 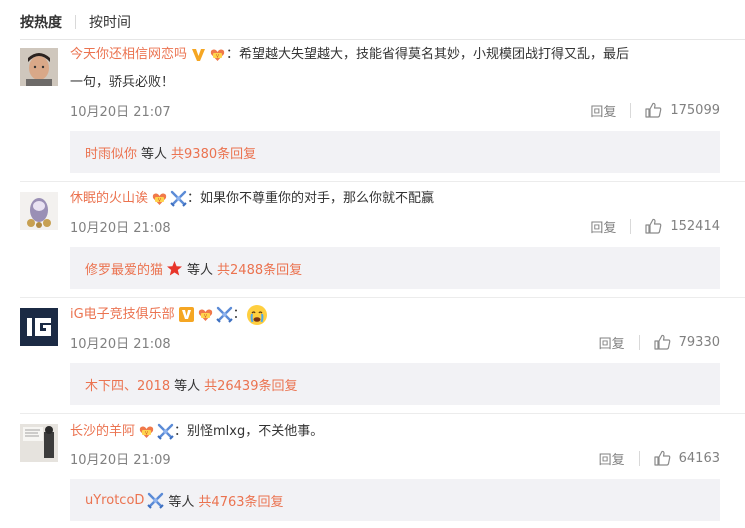 I want to click on reply-summary: 修罗最爱的猫 等人 共2488条回复, so click(x=395, y=268).